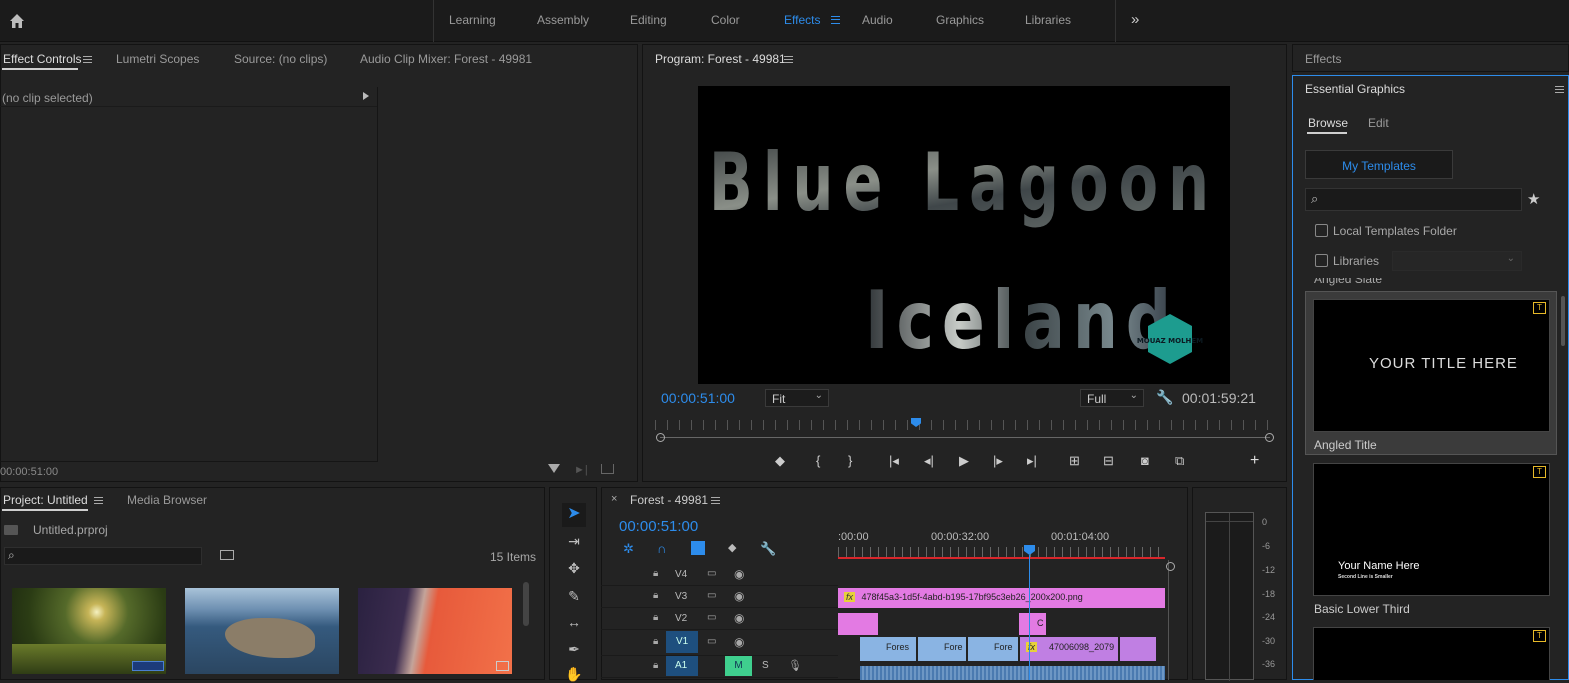 The width and height of the screenshot is (1569, 683). What do you see at coordinates (1001, 552) in the screenshot?
I see `timeline-ruler` at bounding box center [1001, 552].